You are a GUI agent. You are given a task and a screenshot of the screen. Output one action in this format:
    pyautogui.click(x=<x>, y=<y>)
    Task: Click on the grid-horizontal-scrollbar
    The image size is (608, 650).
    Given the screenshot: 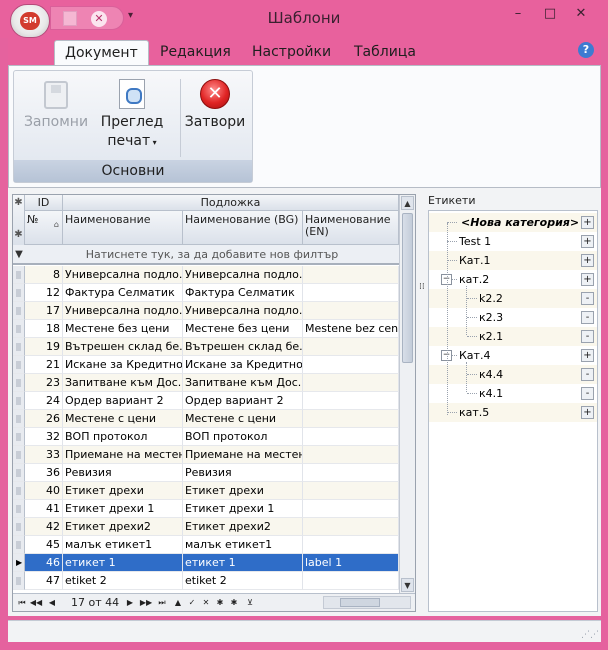 What is the action you would take?
    pyautogui.click(x=367, y=602)
    